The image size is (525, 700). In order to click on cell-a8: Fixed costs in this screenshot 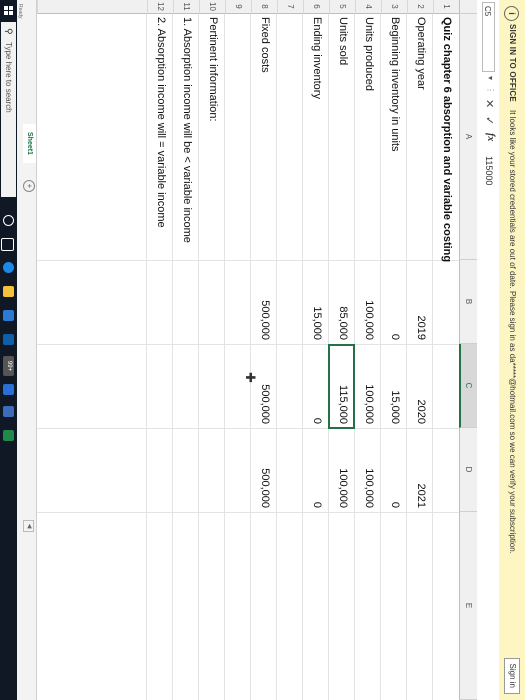, I will do `click(265, 45)`.